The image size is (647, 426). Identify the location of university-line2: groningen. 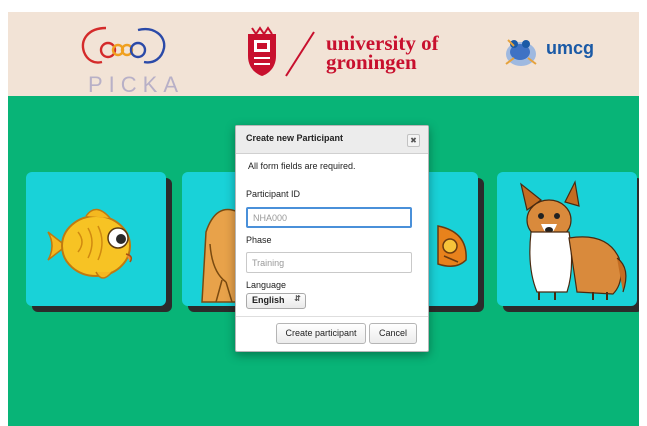
(371, 62).